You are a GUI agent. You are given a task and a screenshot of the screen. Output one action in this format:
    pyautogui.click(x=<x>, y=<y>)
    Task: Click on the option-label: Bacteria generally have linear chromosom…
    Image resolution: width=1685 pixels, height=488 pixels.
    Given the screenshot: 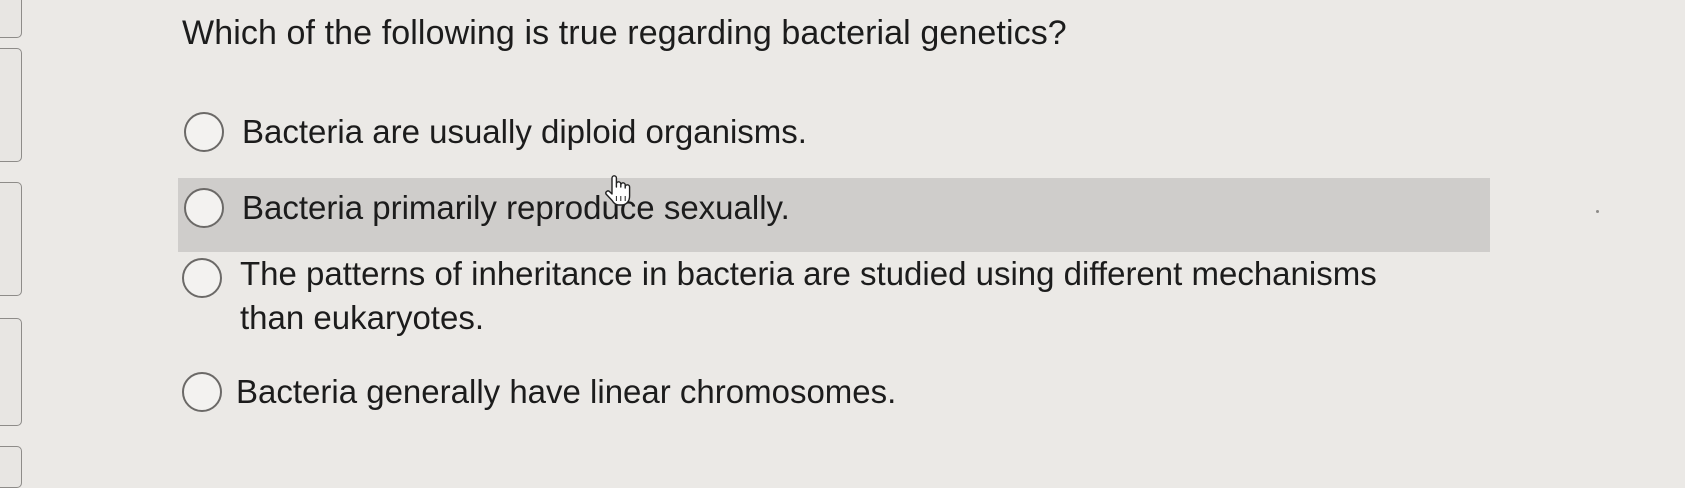 What is the action you would take?
    pyautogui.click(x=566, y=391)
    